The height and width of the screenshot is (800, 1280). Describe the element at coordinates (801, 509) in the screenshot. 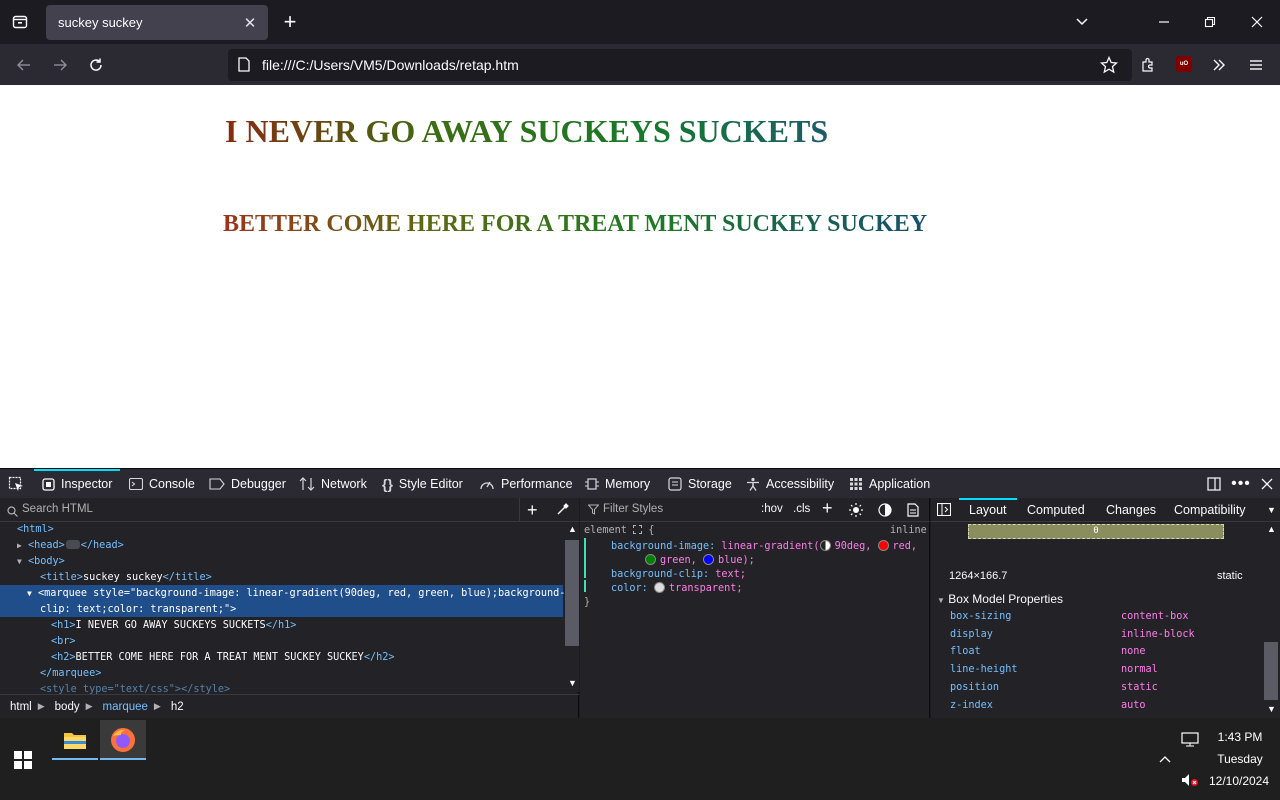

I see `cls-toggle: .cls` at that location.